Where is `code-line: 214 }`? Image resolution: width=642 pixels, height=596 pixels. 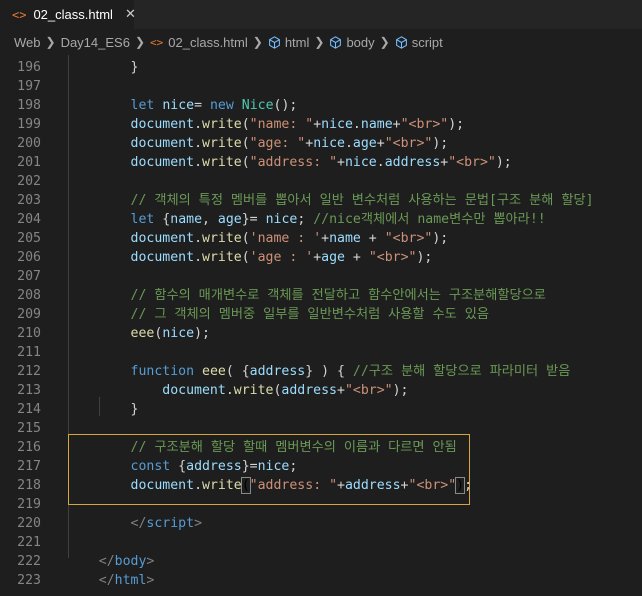
code-line: 214 } is located at coordinates (321, 409).